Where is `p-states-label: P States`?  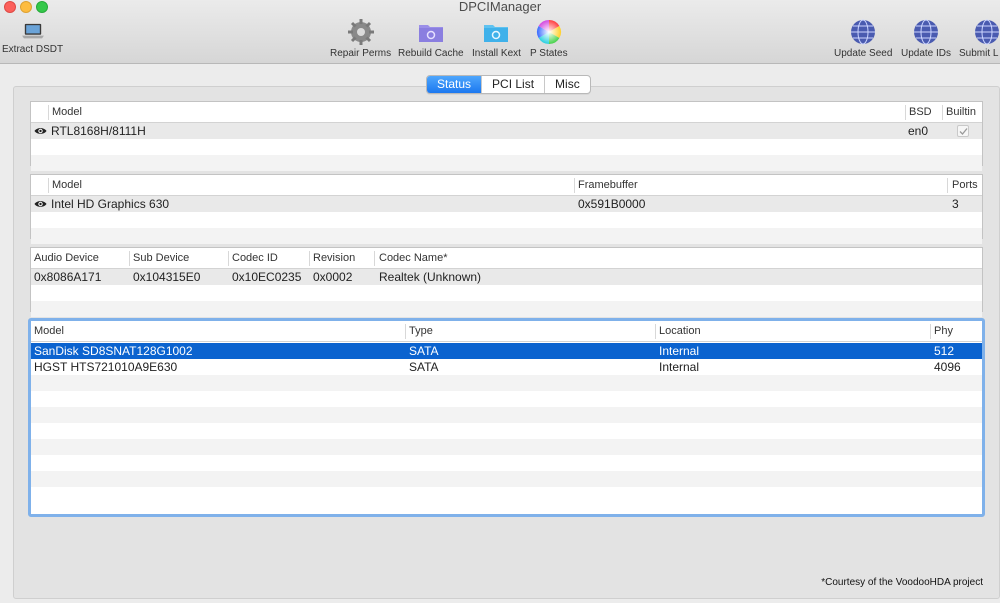
p-states-label: P States is located at coordinates (549, 53).